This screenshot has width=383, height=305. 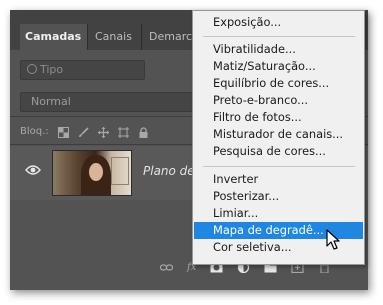 What do you see at coordinates (32, 69) in the screenshot?
I see `search-icon` at bounding box center [32, 69].